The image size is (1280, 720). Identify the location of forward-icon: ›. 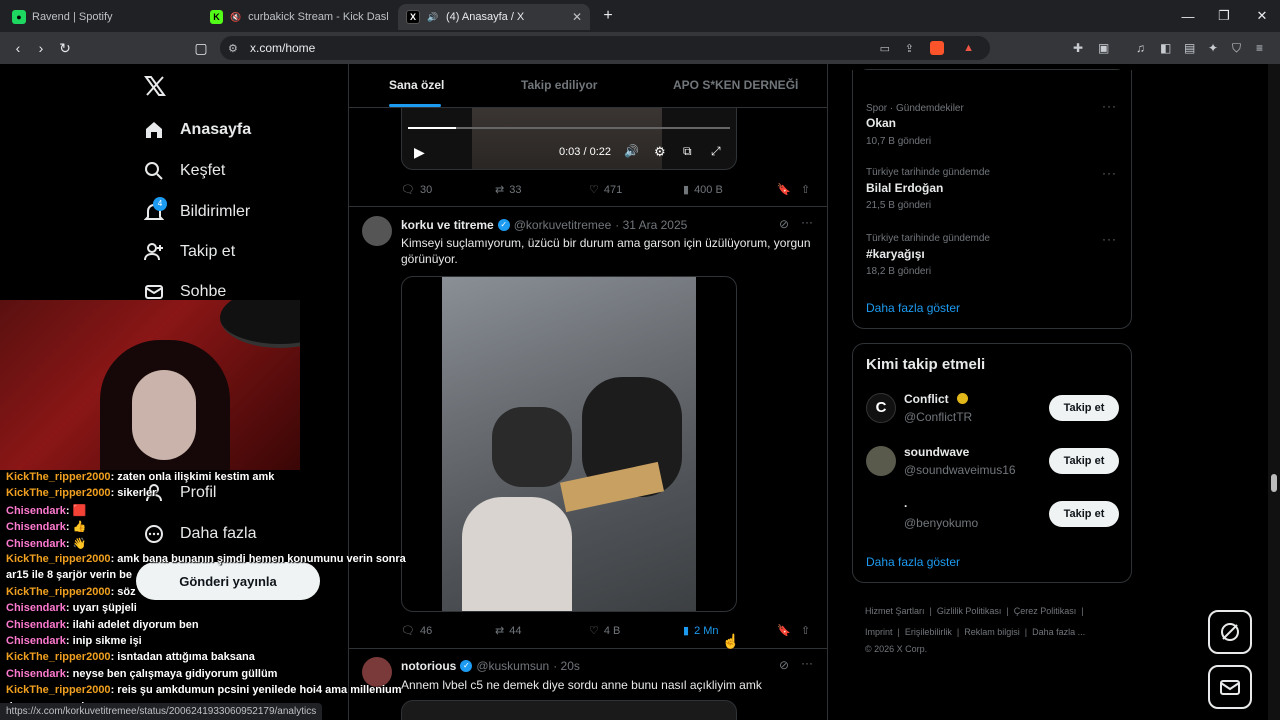
(41, 48).